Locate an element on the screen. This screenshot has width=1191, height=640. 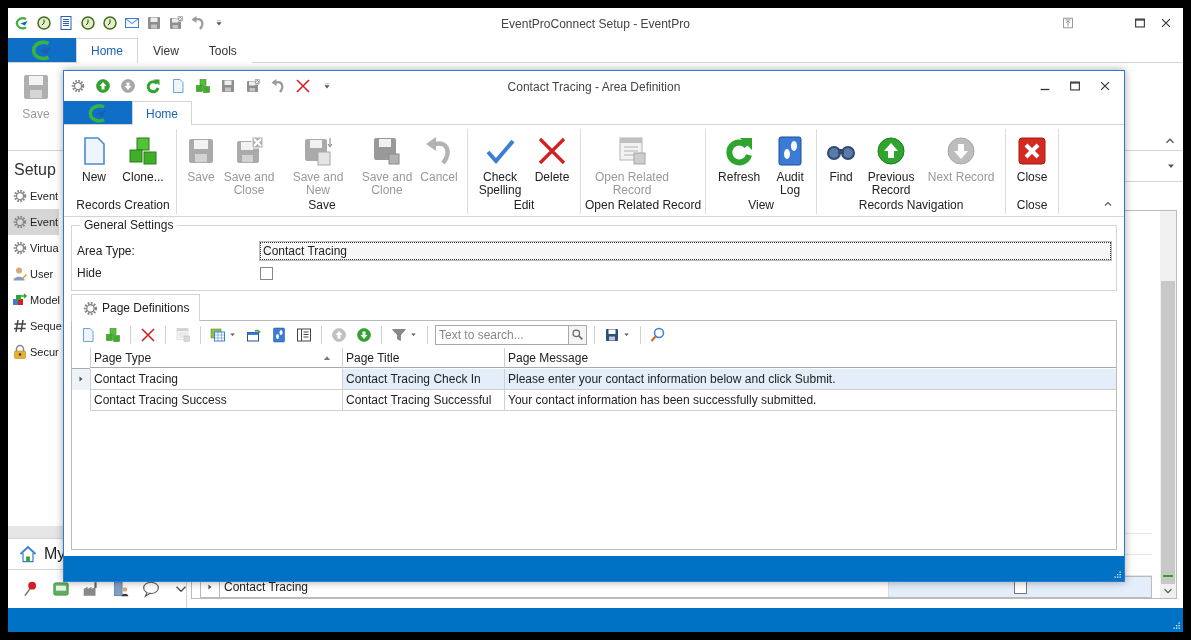
group-label: Records Navigation is located at coordinates (911, 206).